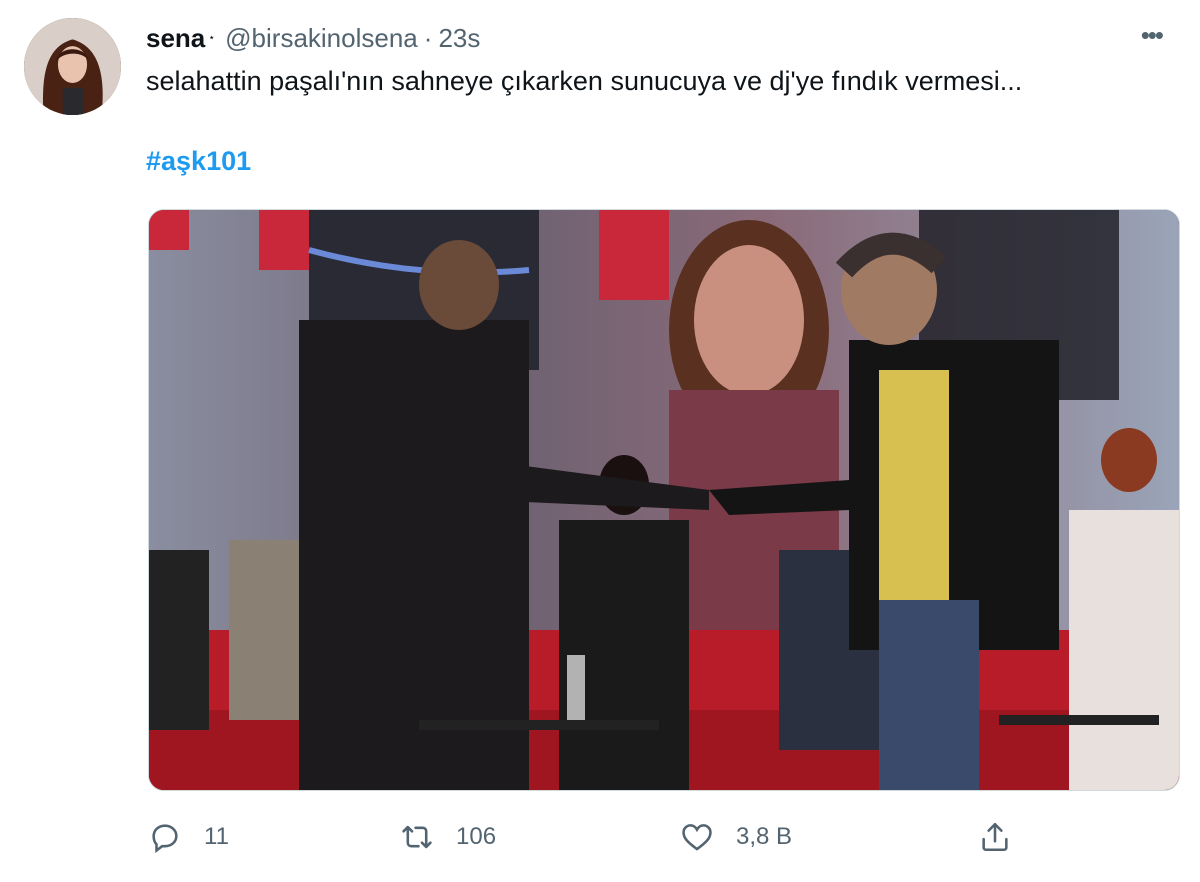 The image size is (1200, 882). Describe the element at coordinates (448, 837) in the screenshot. I see `retweet-button: 106` at that location.